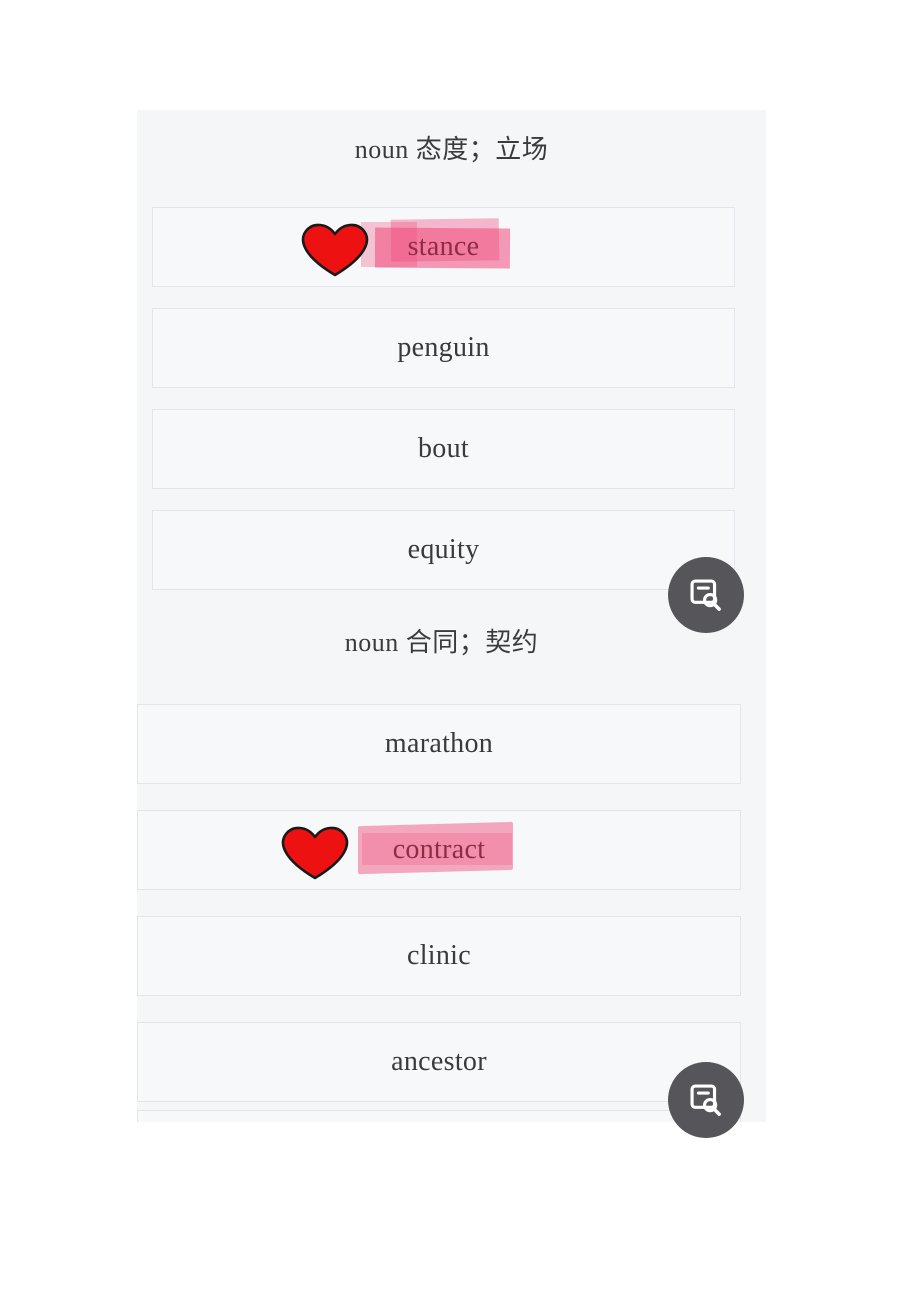 This screenshot has width=920, height=1302. I want to click on word-card-next-partial, so click(439, 1116).